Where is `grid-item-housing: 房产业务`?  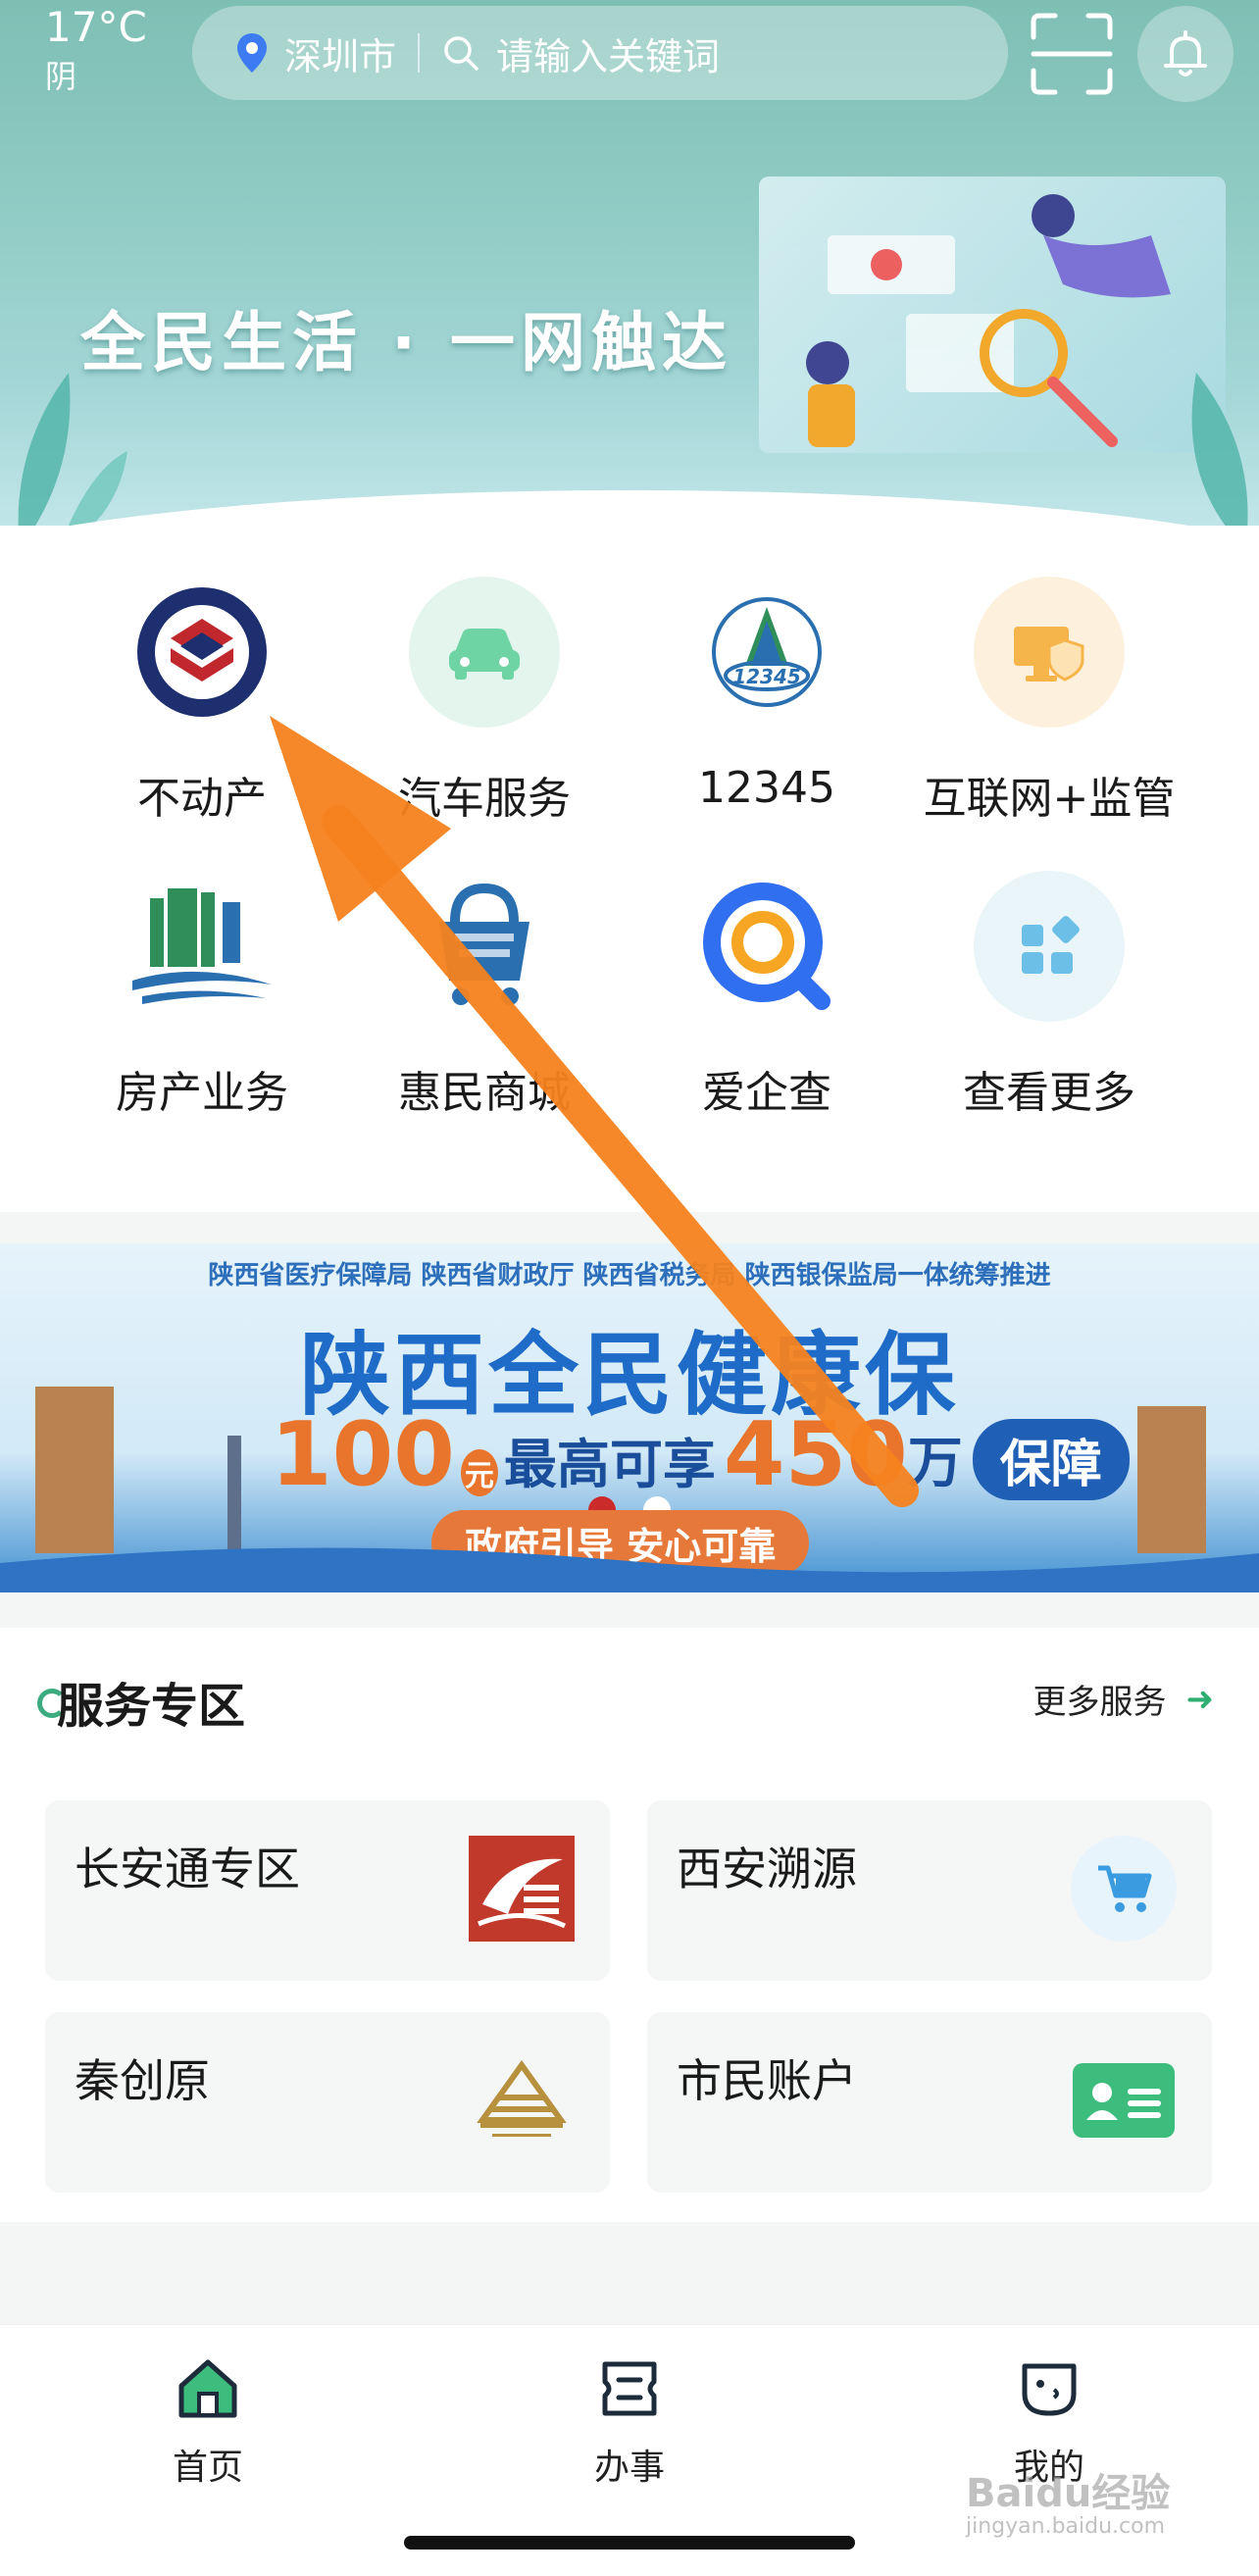 grid-item-housing: 房产业务 is located at coordinates (202, 995).